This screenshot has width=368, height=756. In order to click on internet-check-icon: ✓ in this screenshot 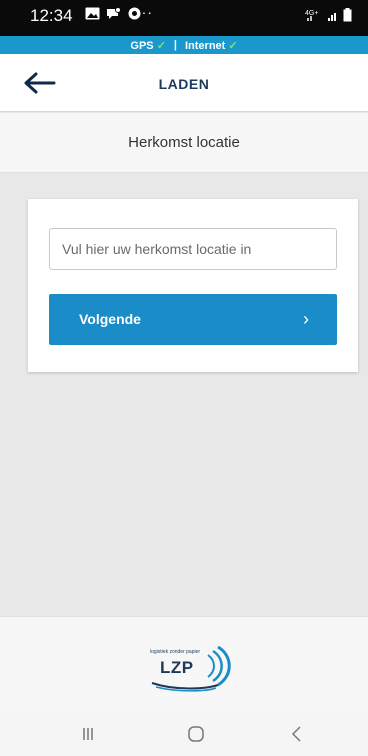, I will do `click(233, 45)`.